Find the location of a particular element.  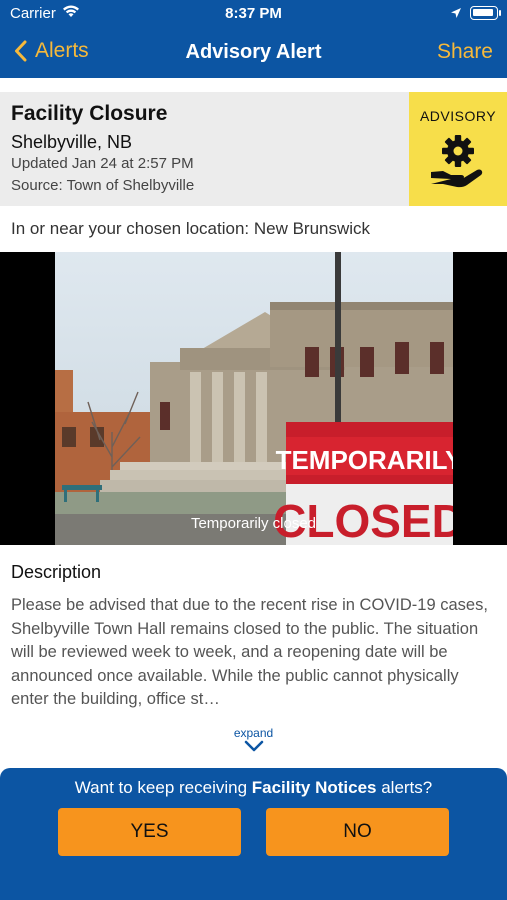

page-title: Advisory Alert is located at coordinates (253, 52).